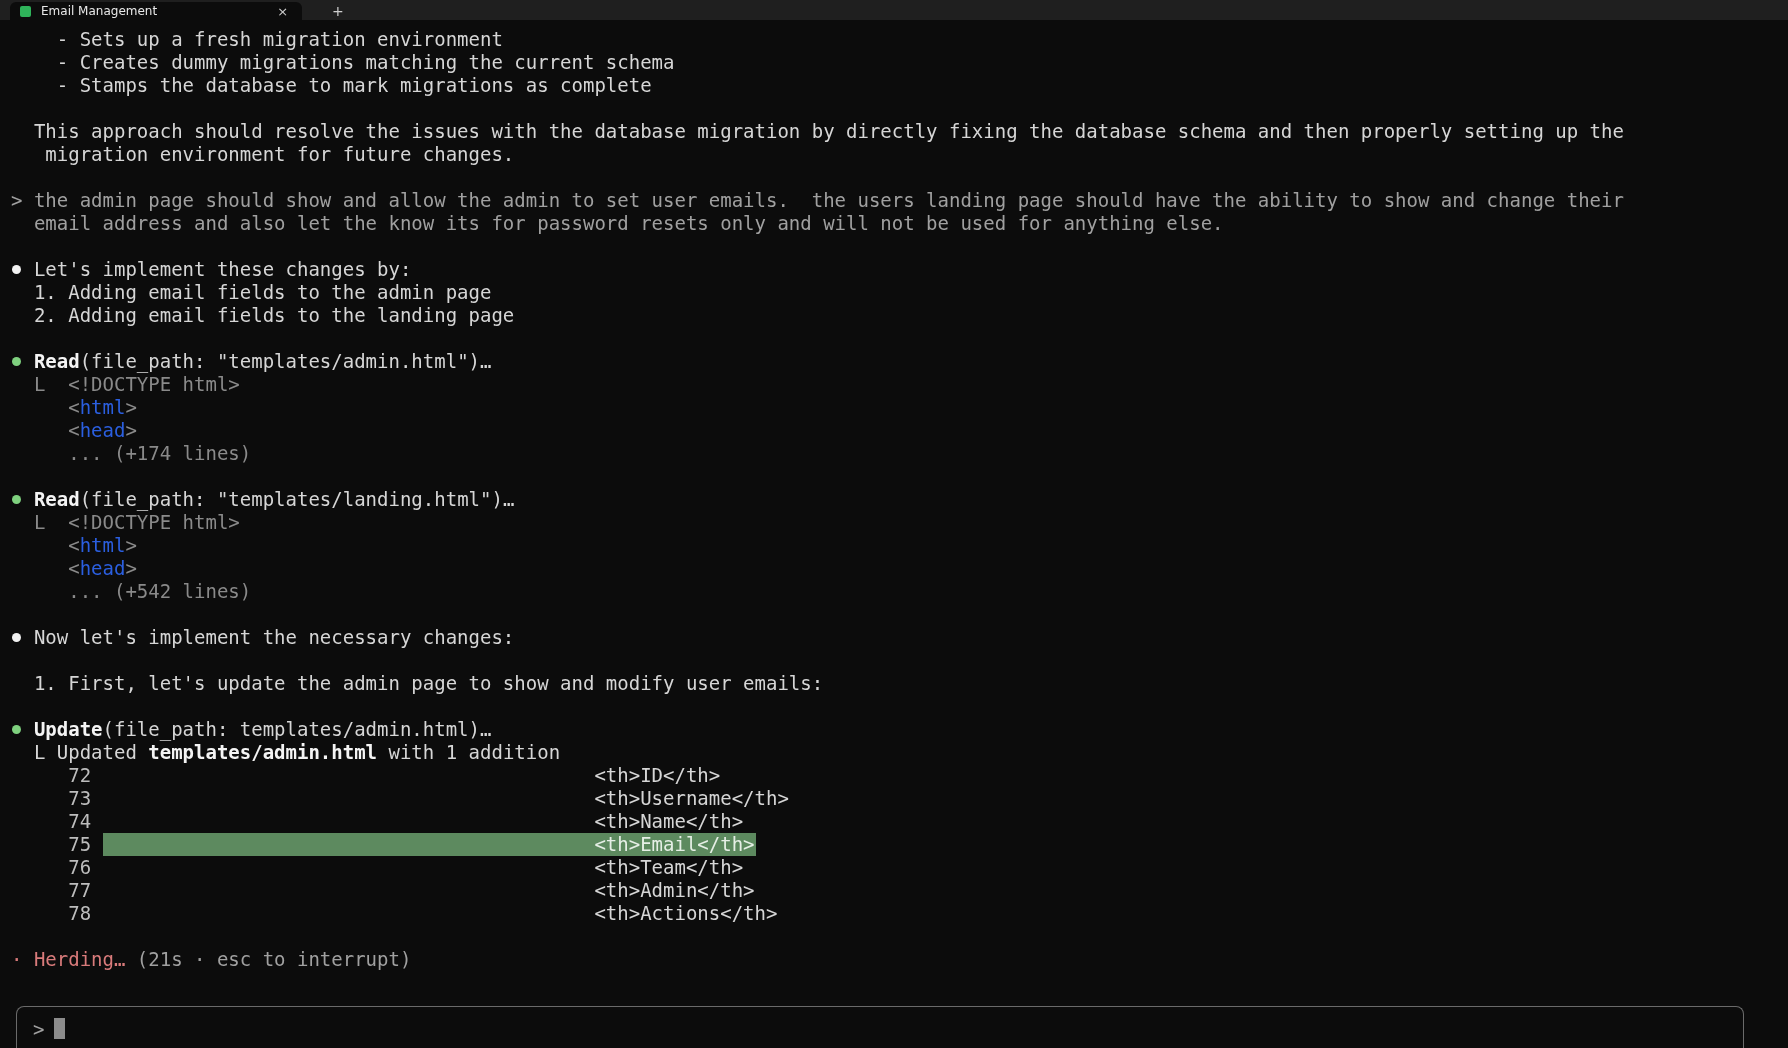  What do you see at coordinates (353, 85) in the screenshot?
I see `list-item: - Stamps the database to mark migrations as complete` at bounding box center [353, 85].